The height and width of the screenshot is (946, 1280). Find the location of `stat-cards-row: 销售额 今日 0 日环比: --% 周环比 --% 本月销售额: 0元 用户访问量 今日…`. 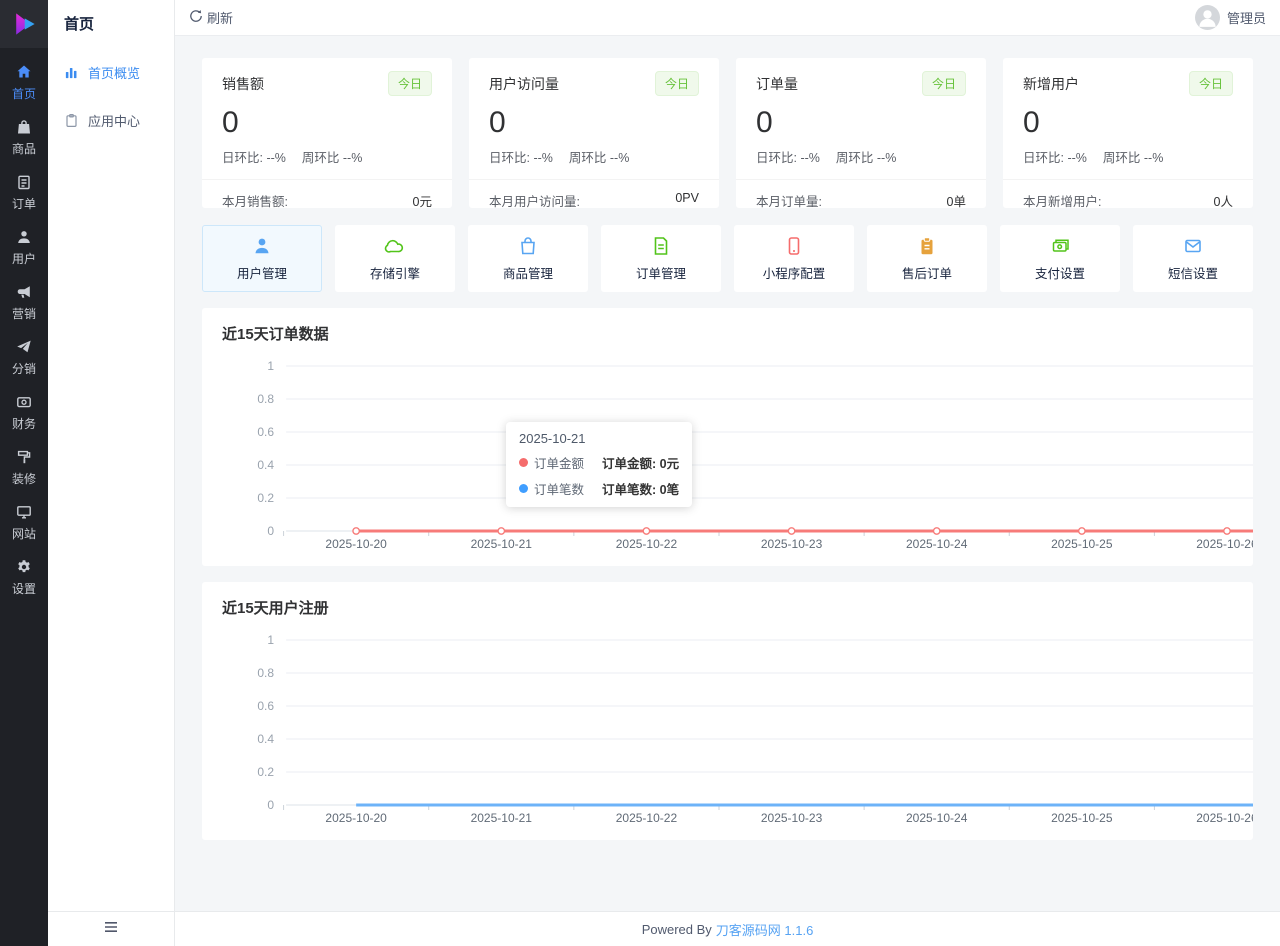

stat-cards-row: 销售额 今日 0 日环比: --% 周环比 --% 本月销售额: 0元 用户访问量 今日… is located at coordinates (727, 133).